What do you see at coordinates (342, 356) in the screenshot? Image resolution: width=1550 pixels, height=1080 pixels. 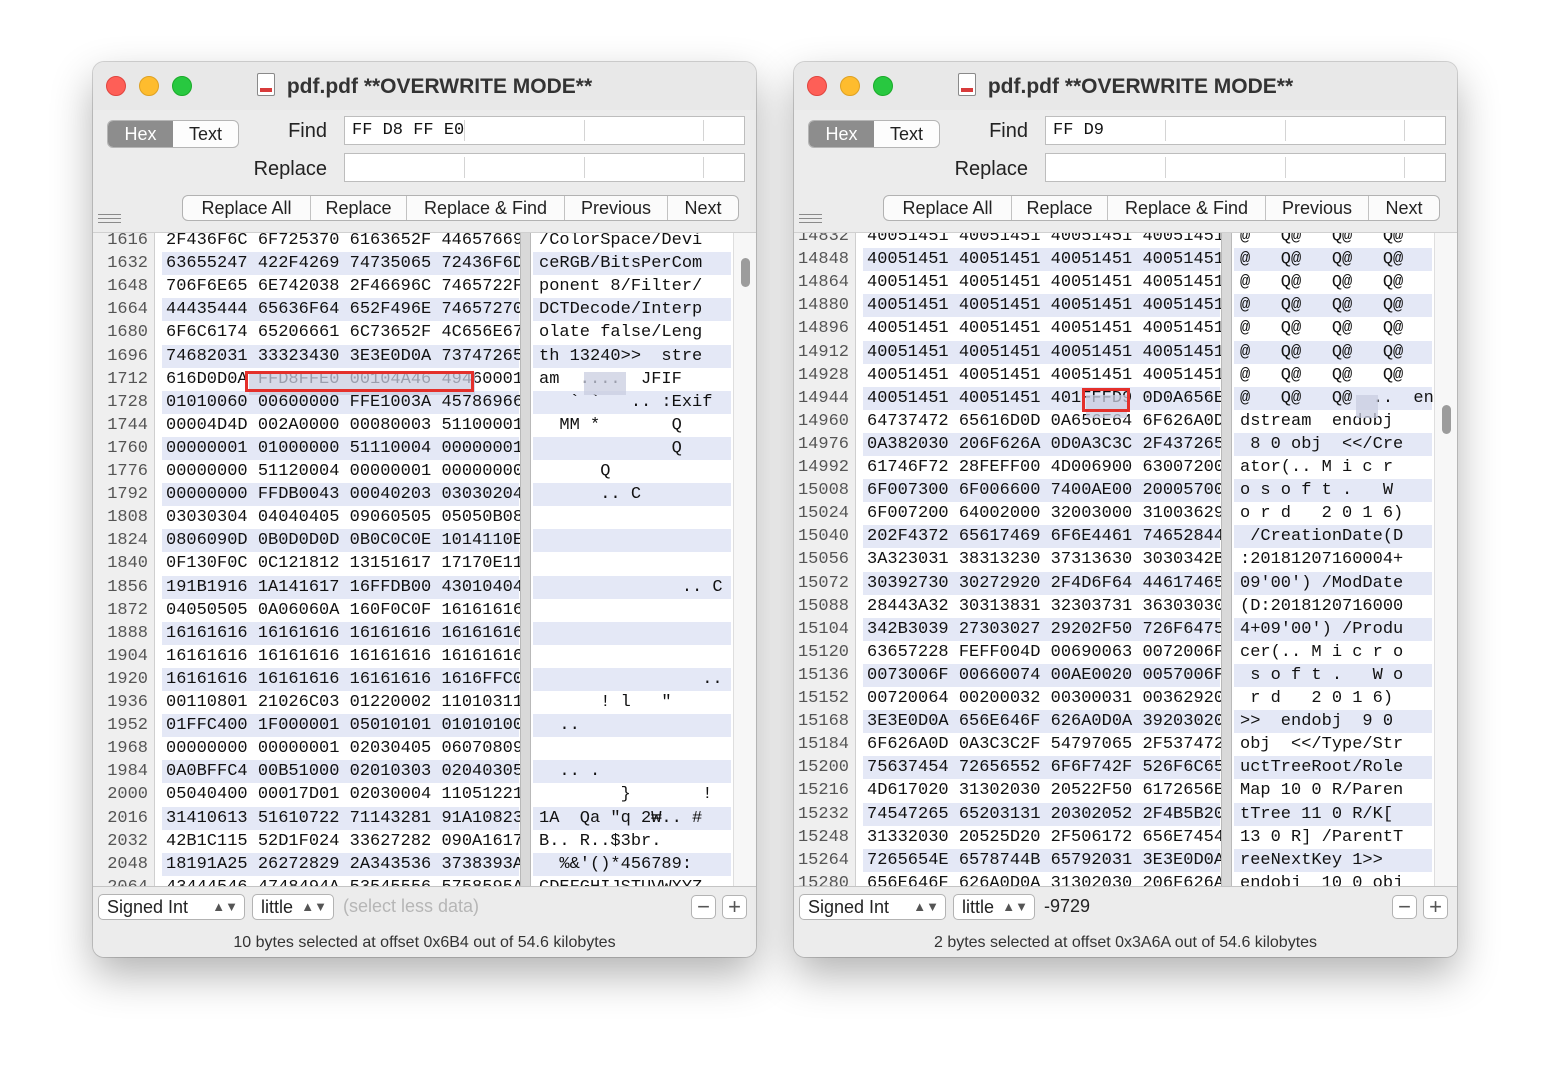 I see `hex-row: 74682031 33323430 3E3E0D0A 73747265` at bounding box center [342, 356].